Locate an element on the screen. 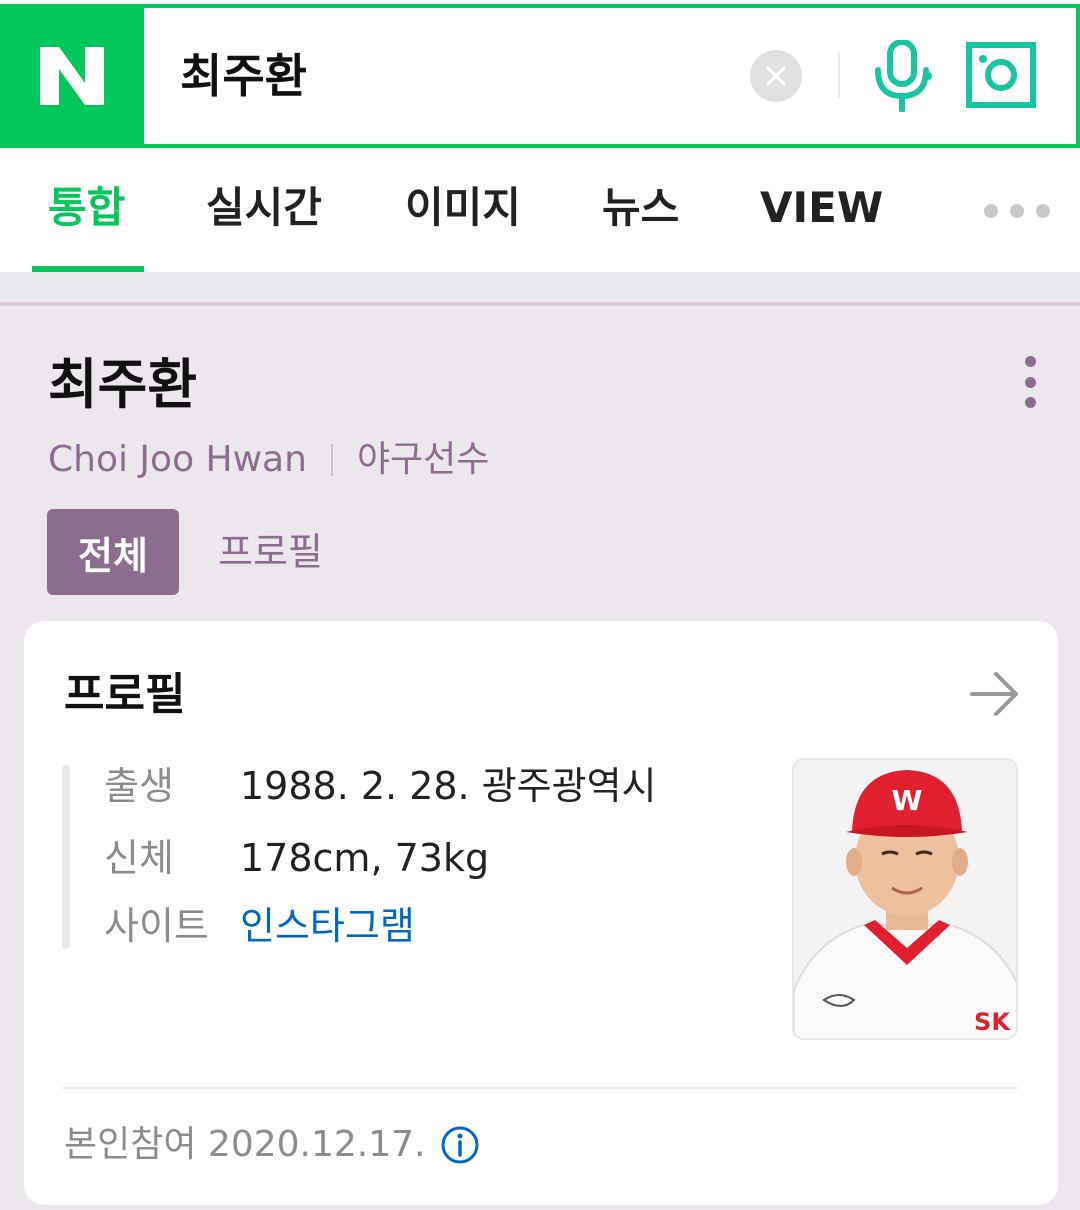 The image size is (1080, 1210). search-tabs: 통합 실시간 이미지 뉴스 VIEW is located at coordinates (540, 211).